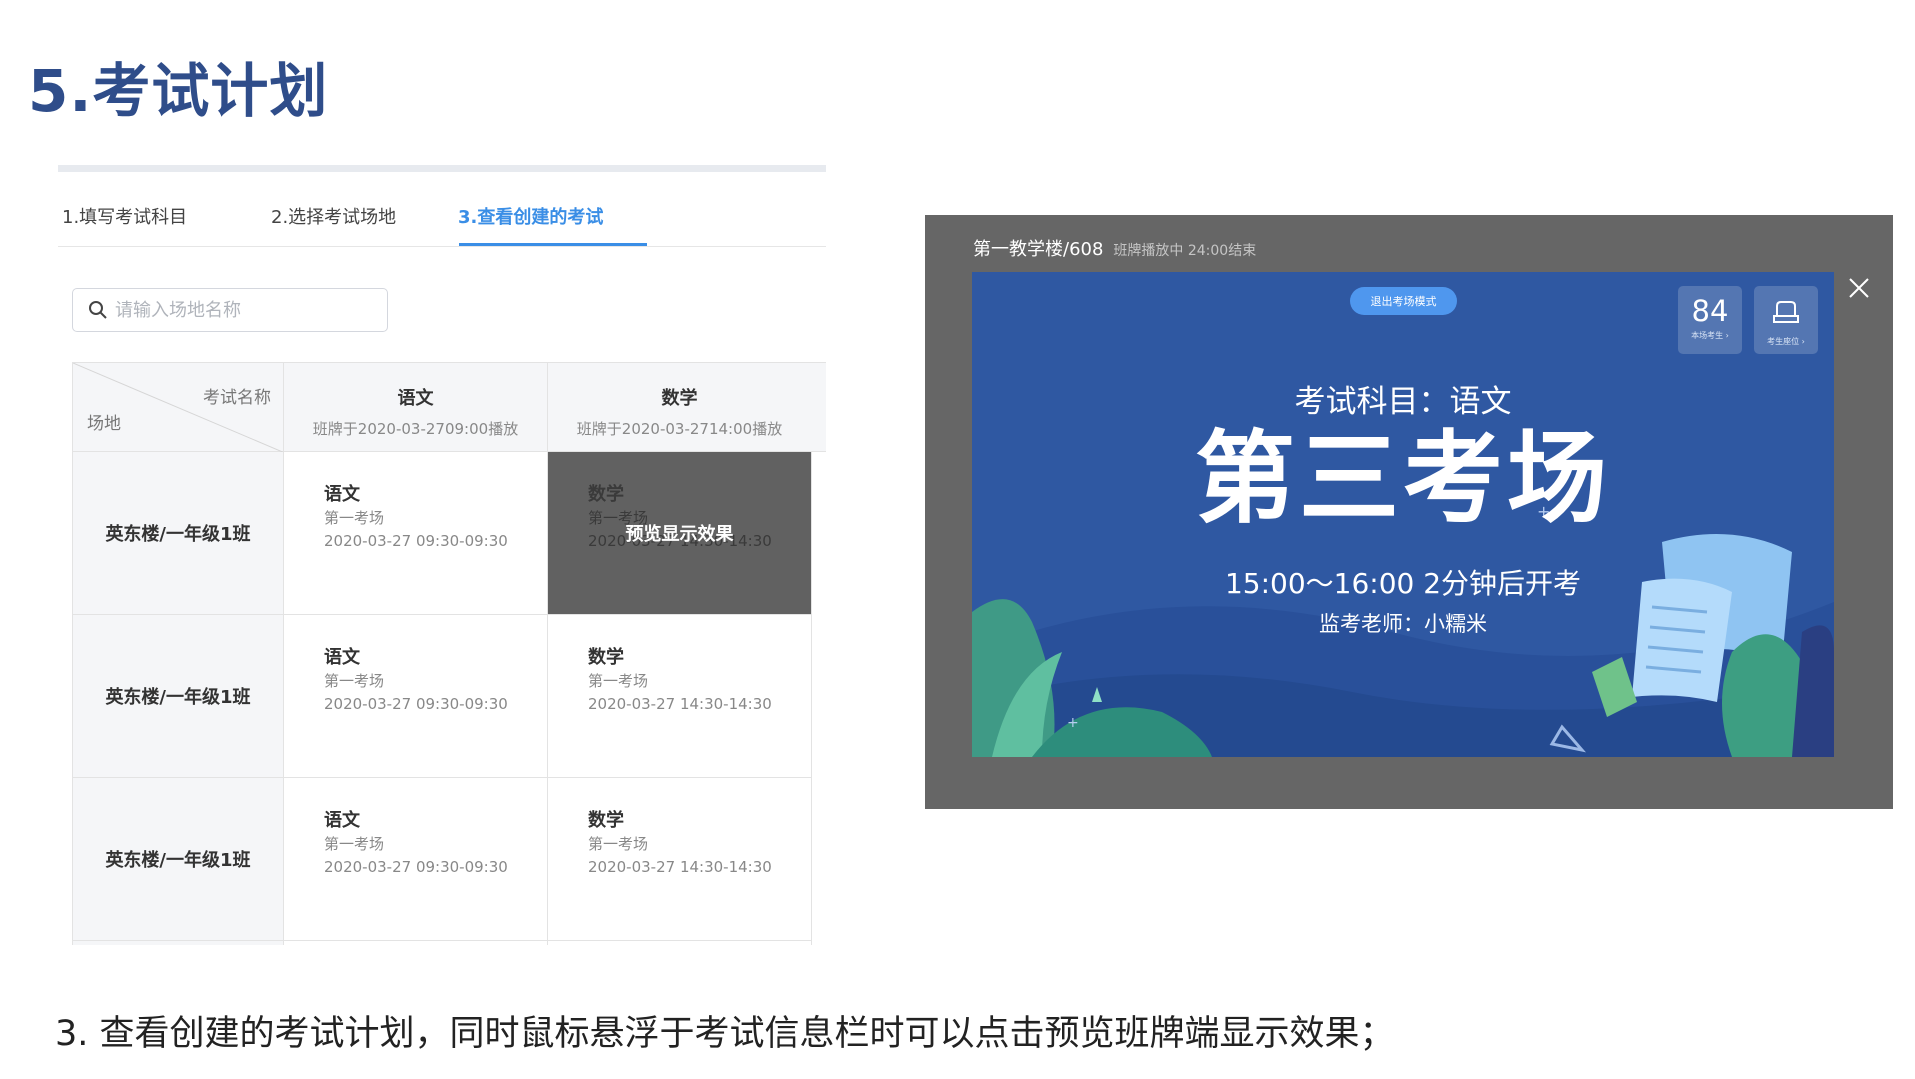 This screenshot has height=1079, width=1915. What do you see at coordinates (245, 310) in the screenshot?
I see `venue-search-input` at bounding box center [245, 310].